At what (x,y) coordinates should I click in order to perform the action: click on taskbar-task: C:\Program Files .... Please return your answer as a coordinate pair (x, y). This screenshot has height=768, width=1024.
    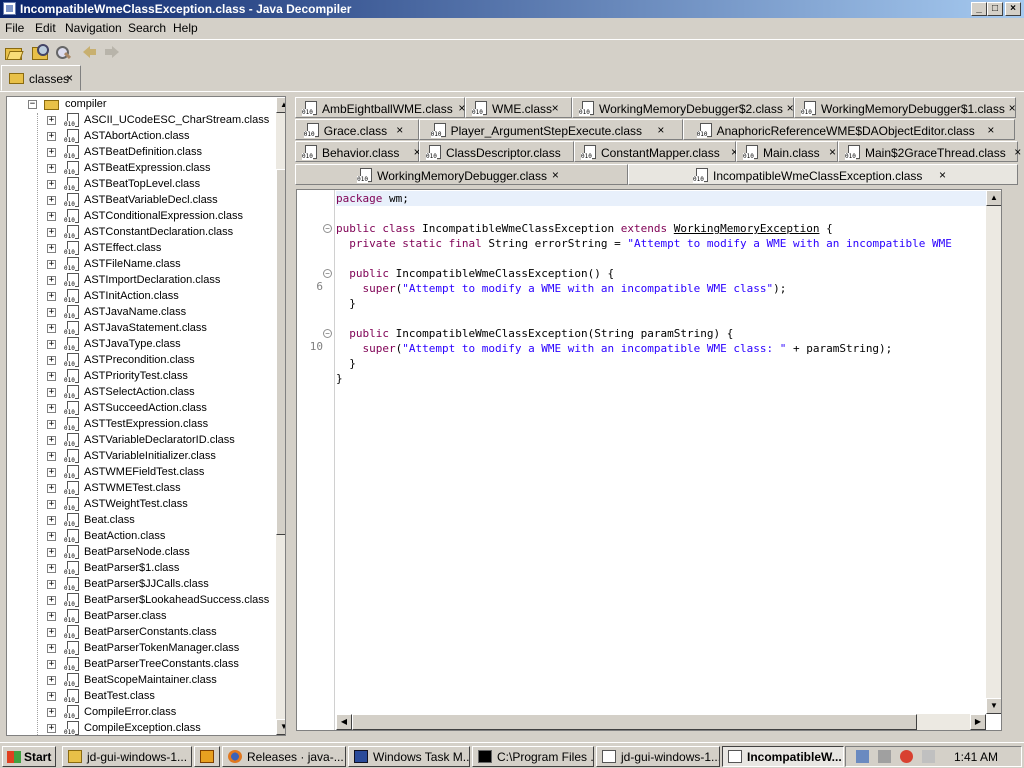
    Looking at the image, I should click on (533, 756).